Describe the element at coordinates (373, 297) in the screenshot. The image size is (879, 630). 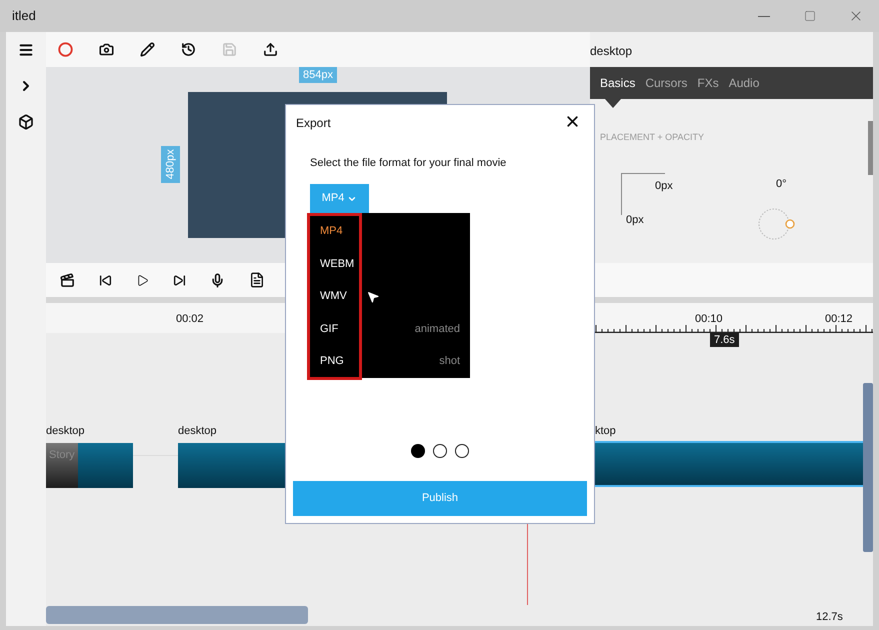
I see `cursor-icon` at that location.